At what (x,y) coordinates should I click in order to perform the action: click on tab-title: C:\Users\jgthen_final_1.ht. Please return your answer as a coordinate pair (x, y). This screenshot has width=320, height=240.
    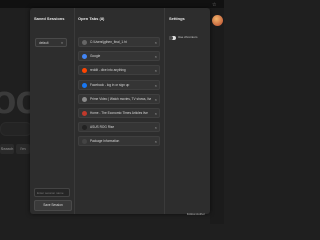
    Looking at the image, I should click on (108, 42).